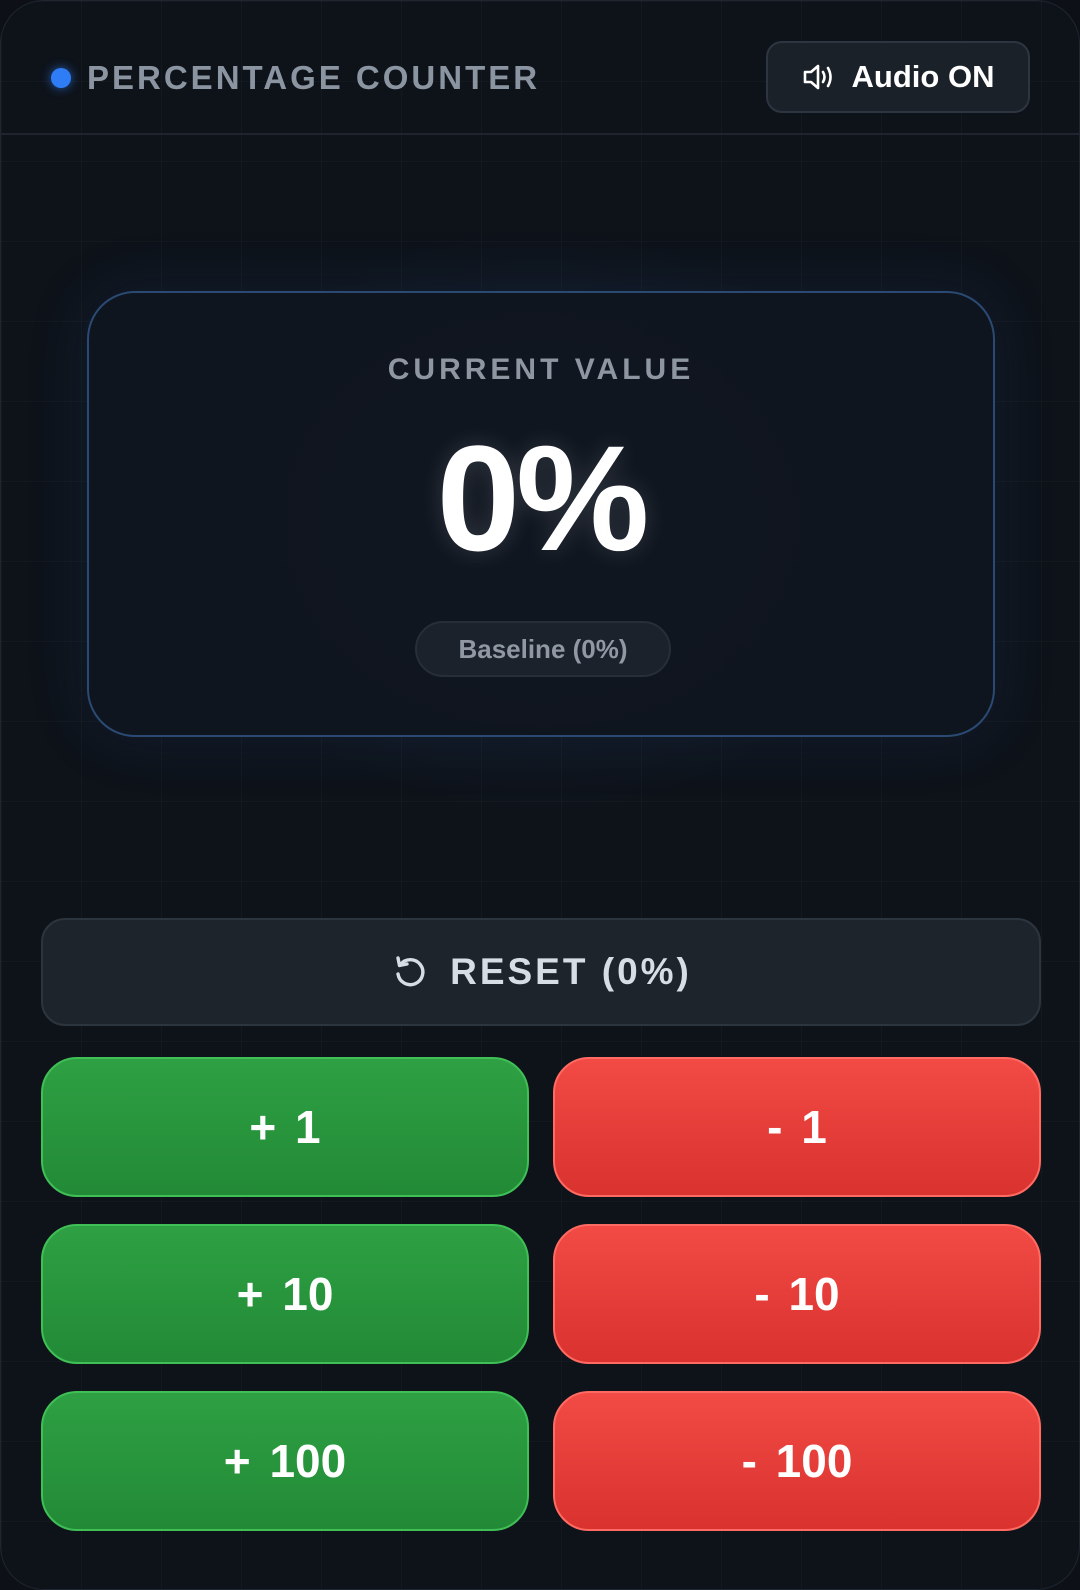 The height and width of the screenshot is (1590, 1080). I want to click on reset-button: RESET (0%), so click(541, 972).